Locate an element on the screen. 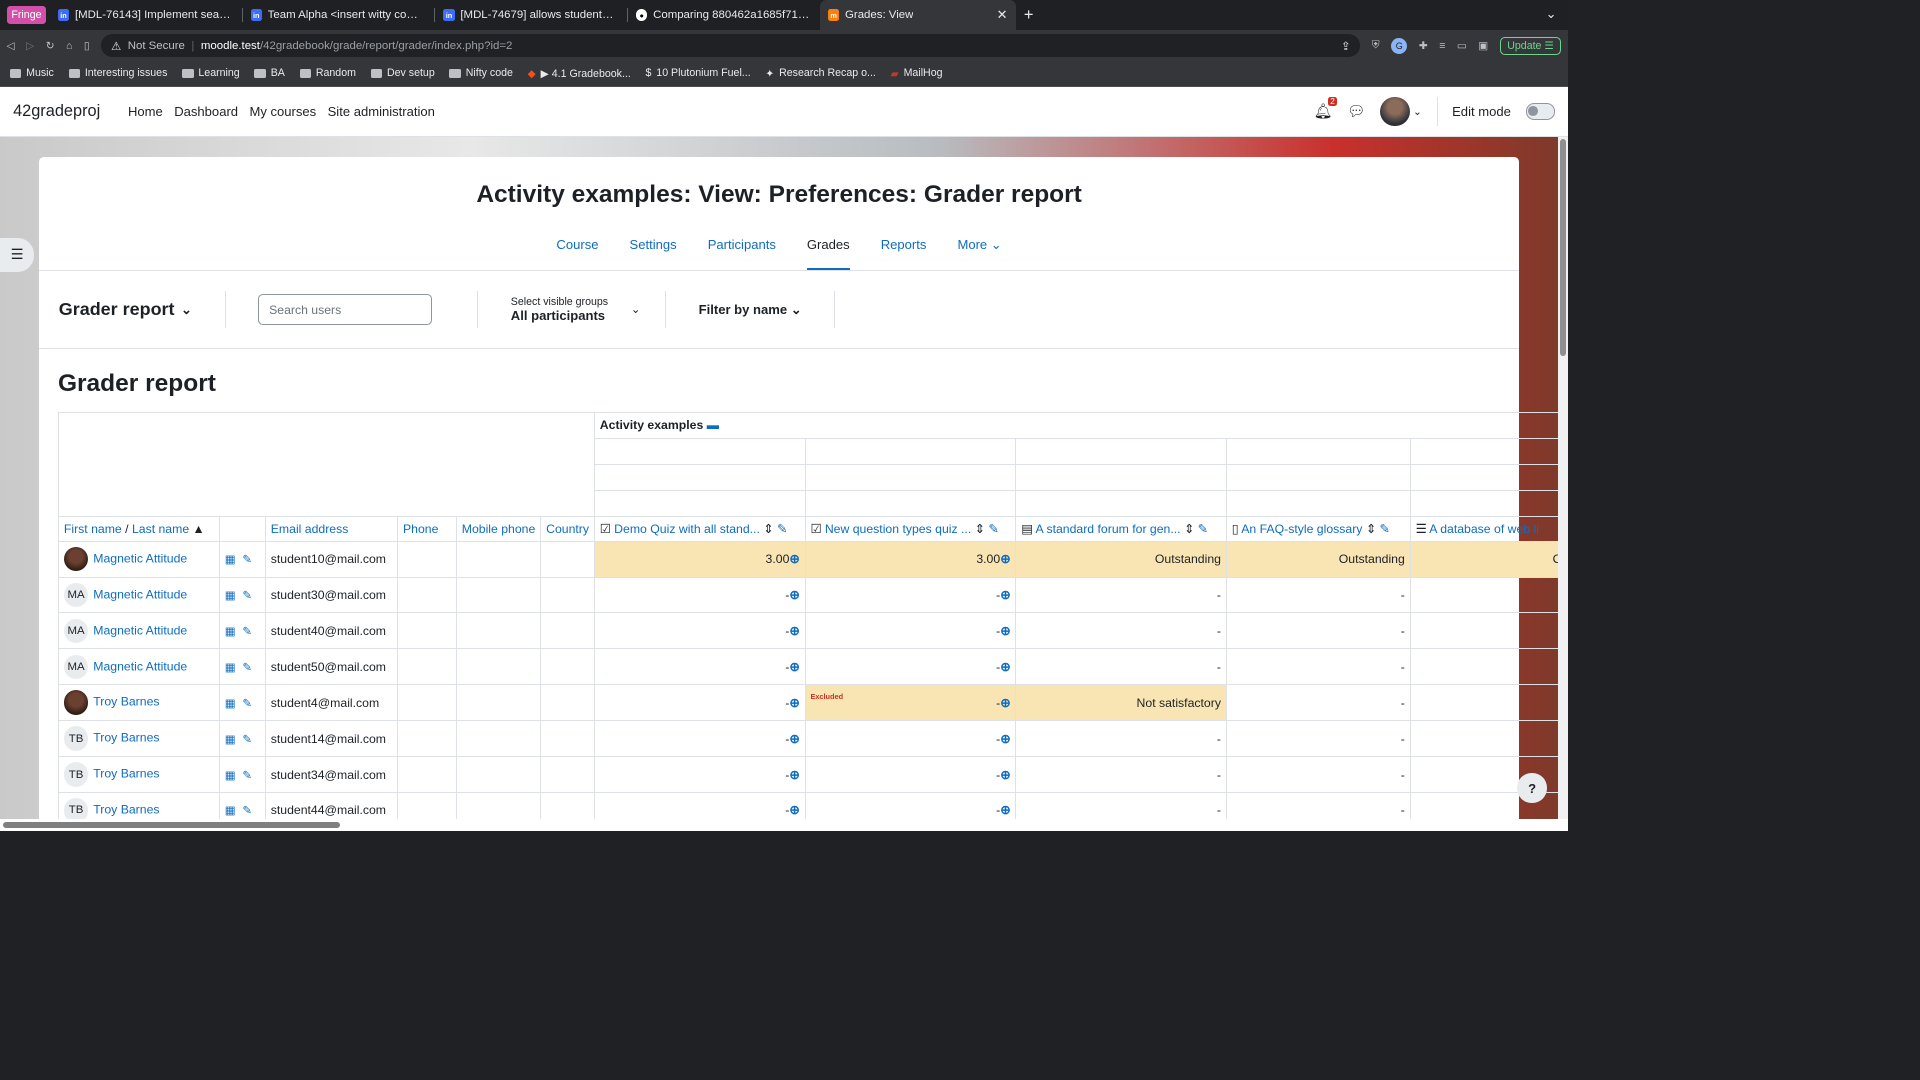 The image size is (1920, 1080). bookmark-learning: Learning is located at coordinates (211, 73).